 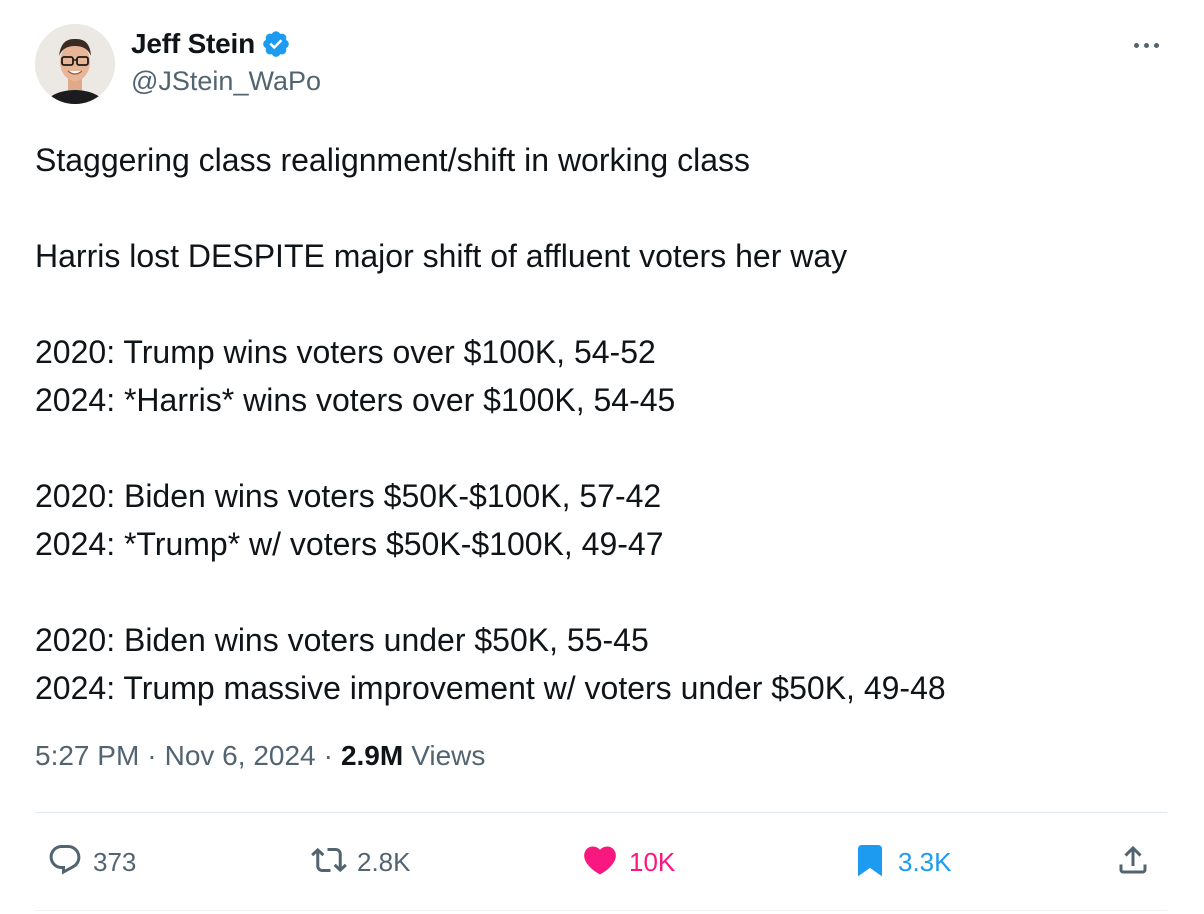 I want to click on views-count: 2.9M, so click(x=372, y=755).